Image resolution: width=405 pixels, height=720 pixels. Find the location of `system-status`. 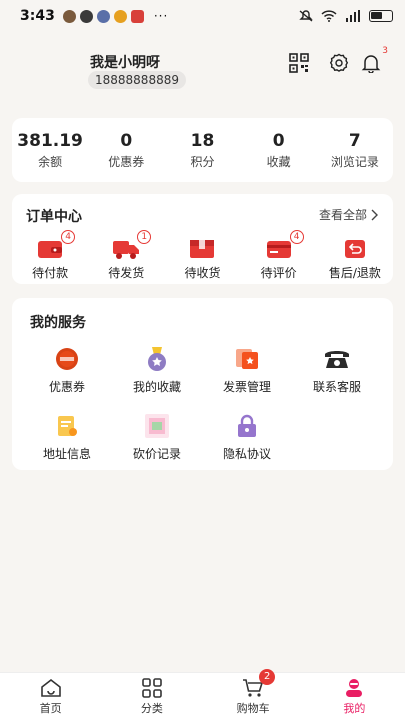

system-status is located at coordinates (346, 16).